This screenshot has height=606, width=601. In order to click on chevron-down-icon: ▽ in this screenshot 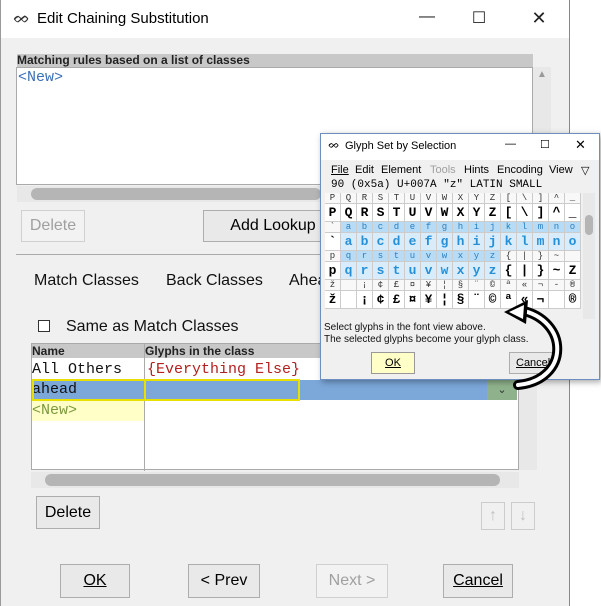, I will do `click(585, 170)`.